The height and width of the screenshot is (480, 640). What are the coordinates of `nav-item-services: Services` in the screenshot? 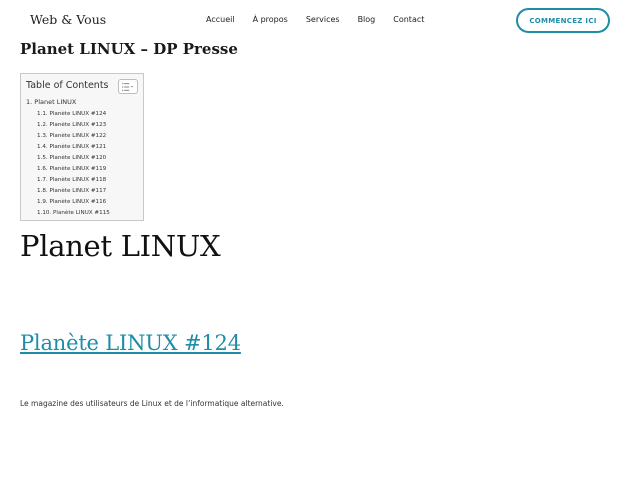 It's located at (323, 19).